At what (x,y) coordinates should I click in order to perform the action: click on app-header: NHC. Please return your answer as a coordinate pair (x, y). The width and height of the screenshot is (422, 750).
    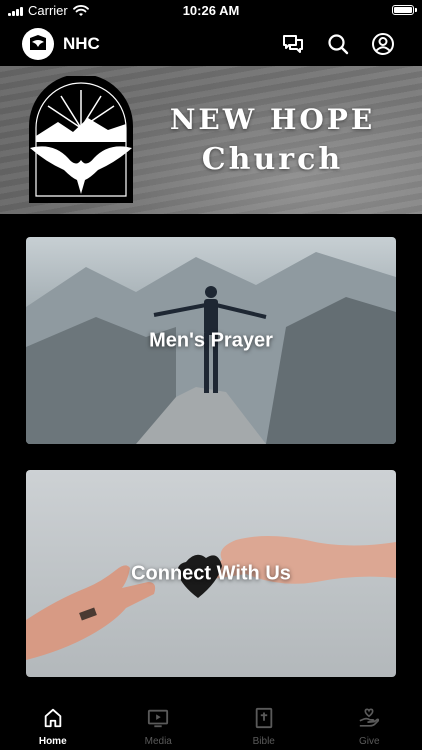
    Looking at the image, I should click on (211, 44).